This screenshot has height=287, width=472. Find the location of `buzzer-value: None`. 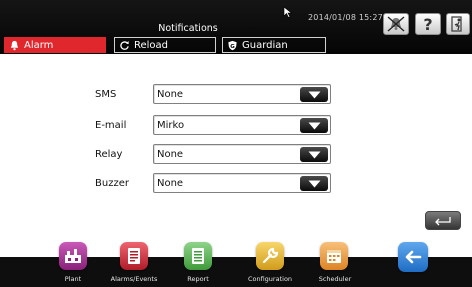

buzzer-value: None is located at coordinates (170, 183).